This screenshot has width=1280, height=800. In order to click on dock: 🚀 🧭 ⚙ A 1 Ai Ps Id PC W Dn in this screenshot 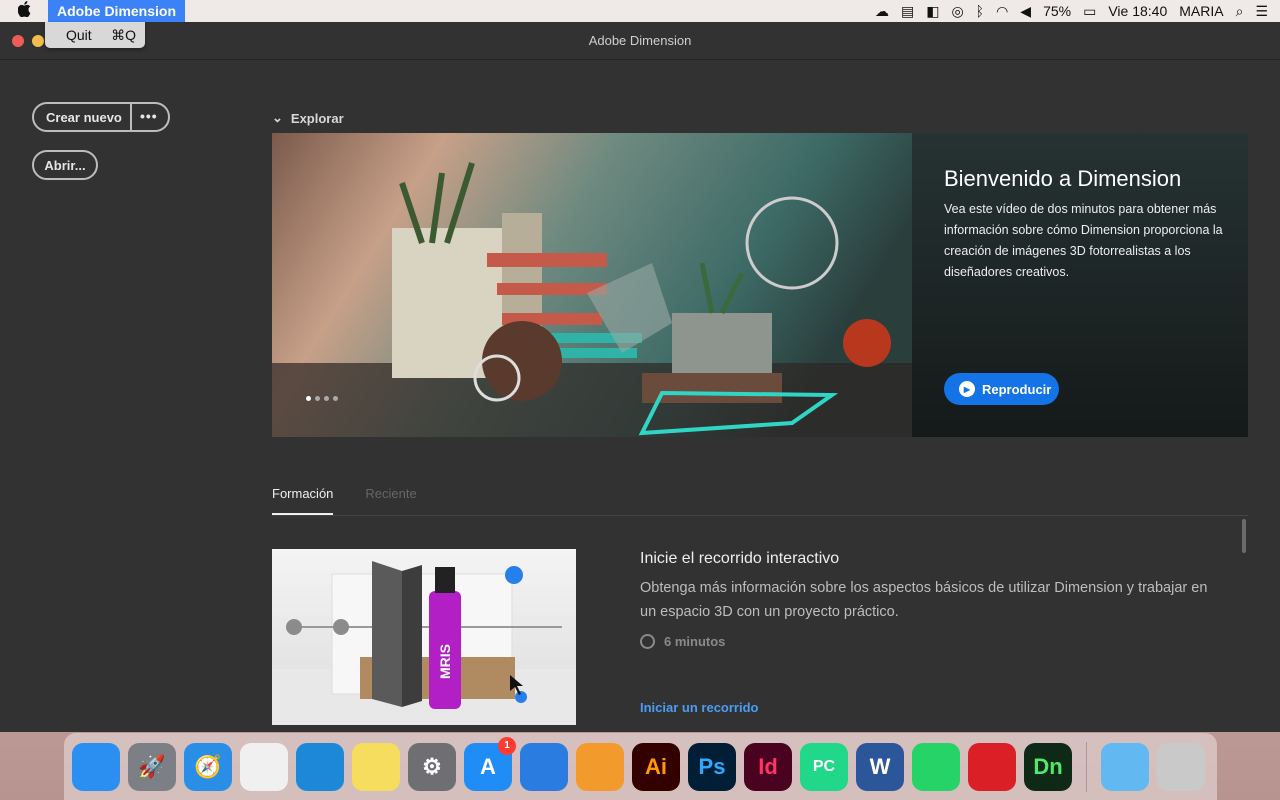, I will do `click(640, 766)`.